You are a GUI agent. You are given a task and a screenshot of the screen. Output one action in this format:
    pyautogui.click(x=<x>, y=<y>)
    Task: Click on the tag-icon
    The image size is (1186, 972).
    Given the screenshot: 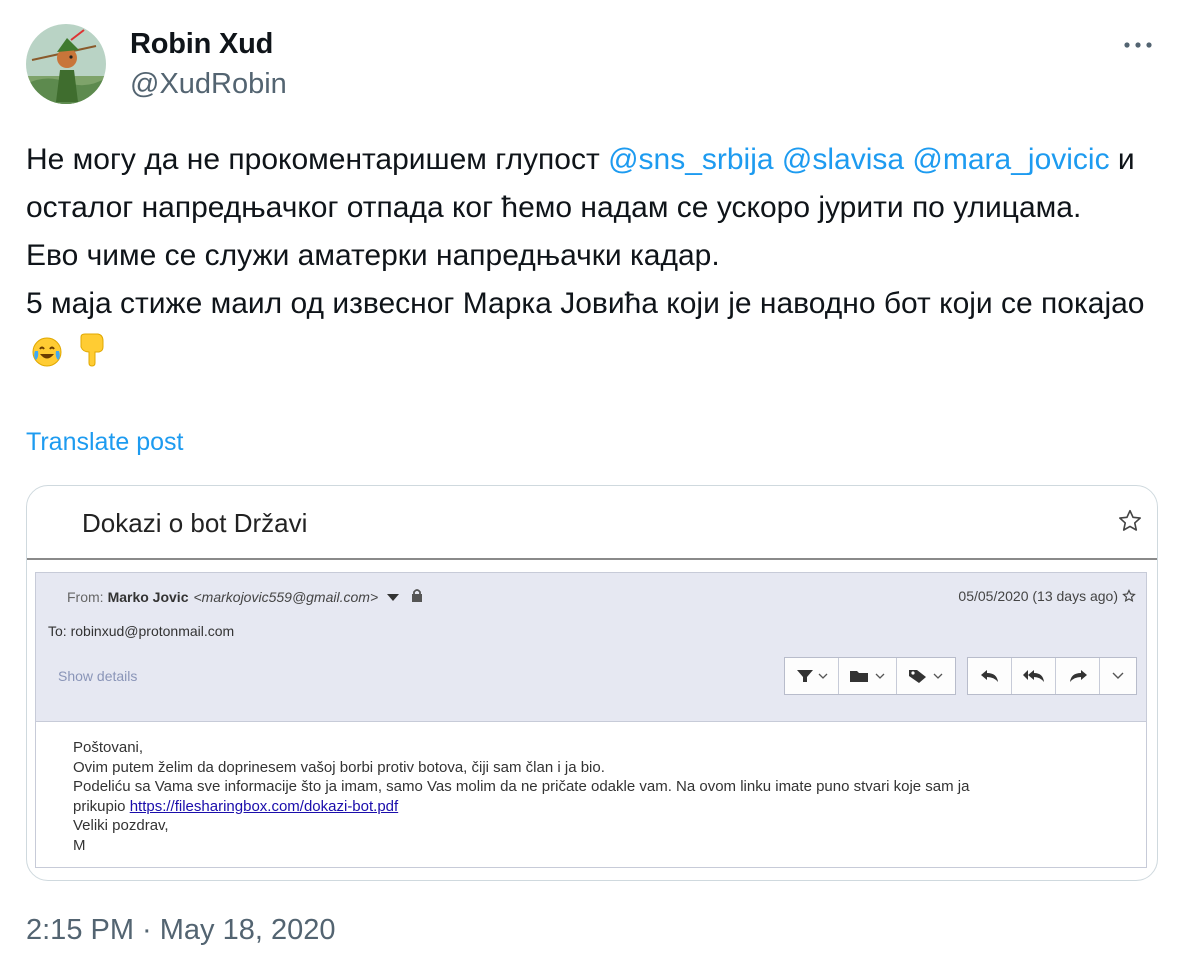 What is the action you would take?
    pyautogui.click(x=926, y=676)
    